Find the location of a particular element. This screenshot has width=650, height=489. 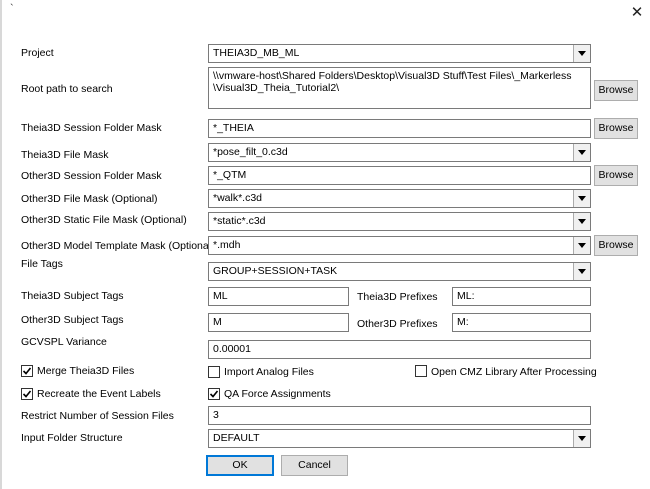

qa-force-label: QA Force Assignments is located at coordinates (277, 394).